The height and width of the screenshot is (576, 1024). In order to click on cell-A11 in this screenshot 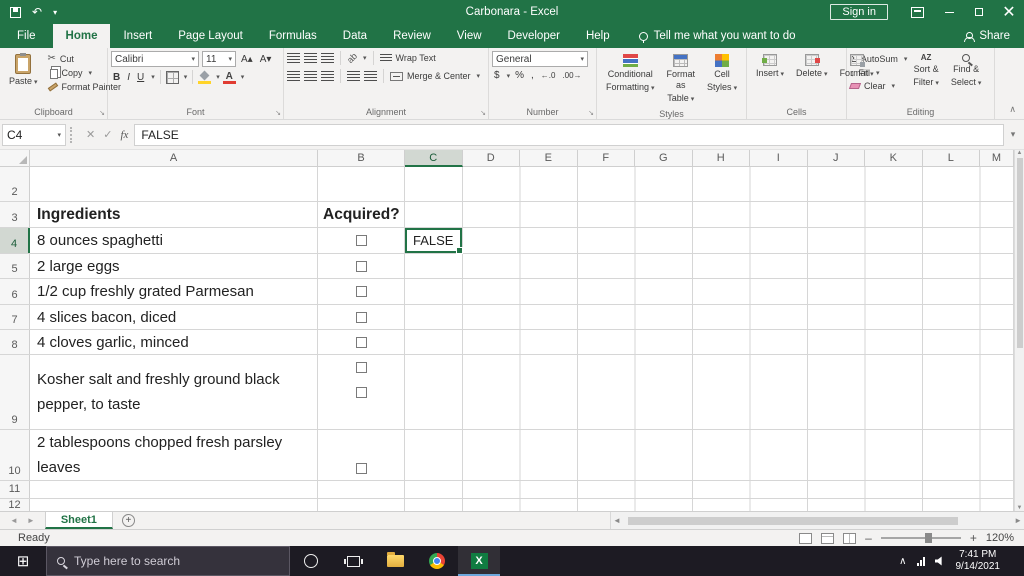, I will do `click(174, 489)`.